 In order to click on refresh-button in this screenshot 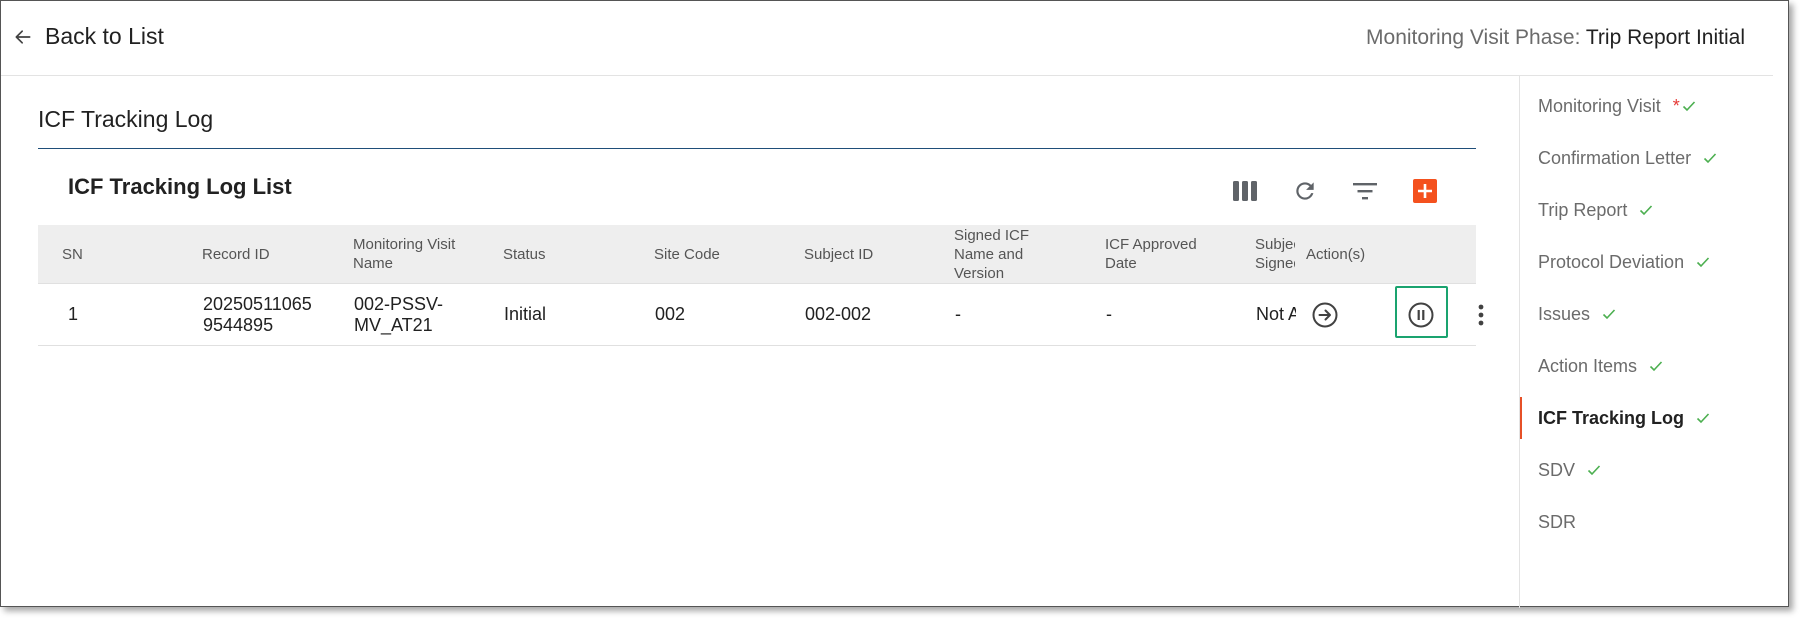, I will do `click(1305, 191)`.